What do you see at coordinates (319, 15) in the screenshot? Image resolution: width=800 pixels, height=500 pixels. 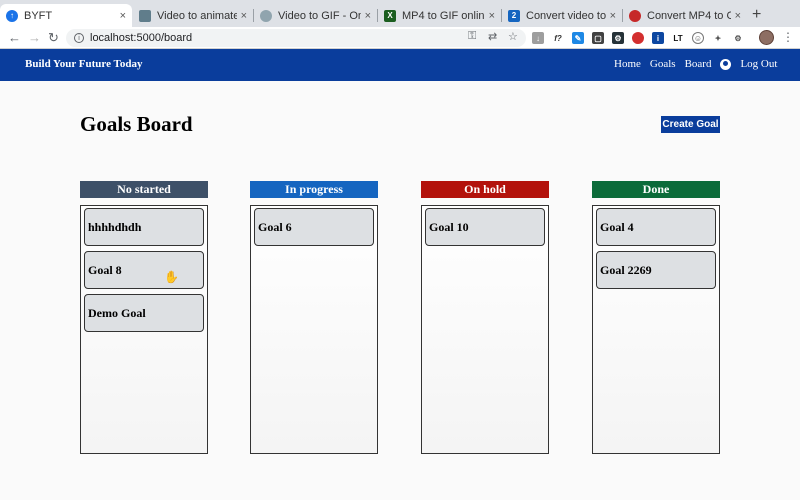 I see `tab-title: Video to GIF - Online Co` at bounding box center [319, 15].